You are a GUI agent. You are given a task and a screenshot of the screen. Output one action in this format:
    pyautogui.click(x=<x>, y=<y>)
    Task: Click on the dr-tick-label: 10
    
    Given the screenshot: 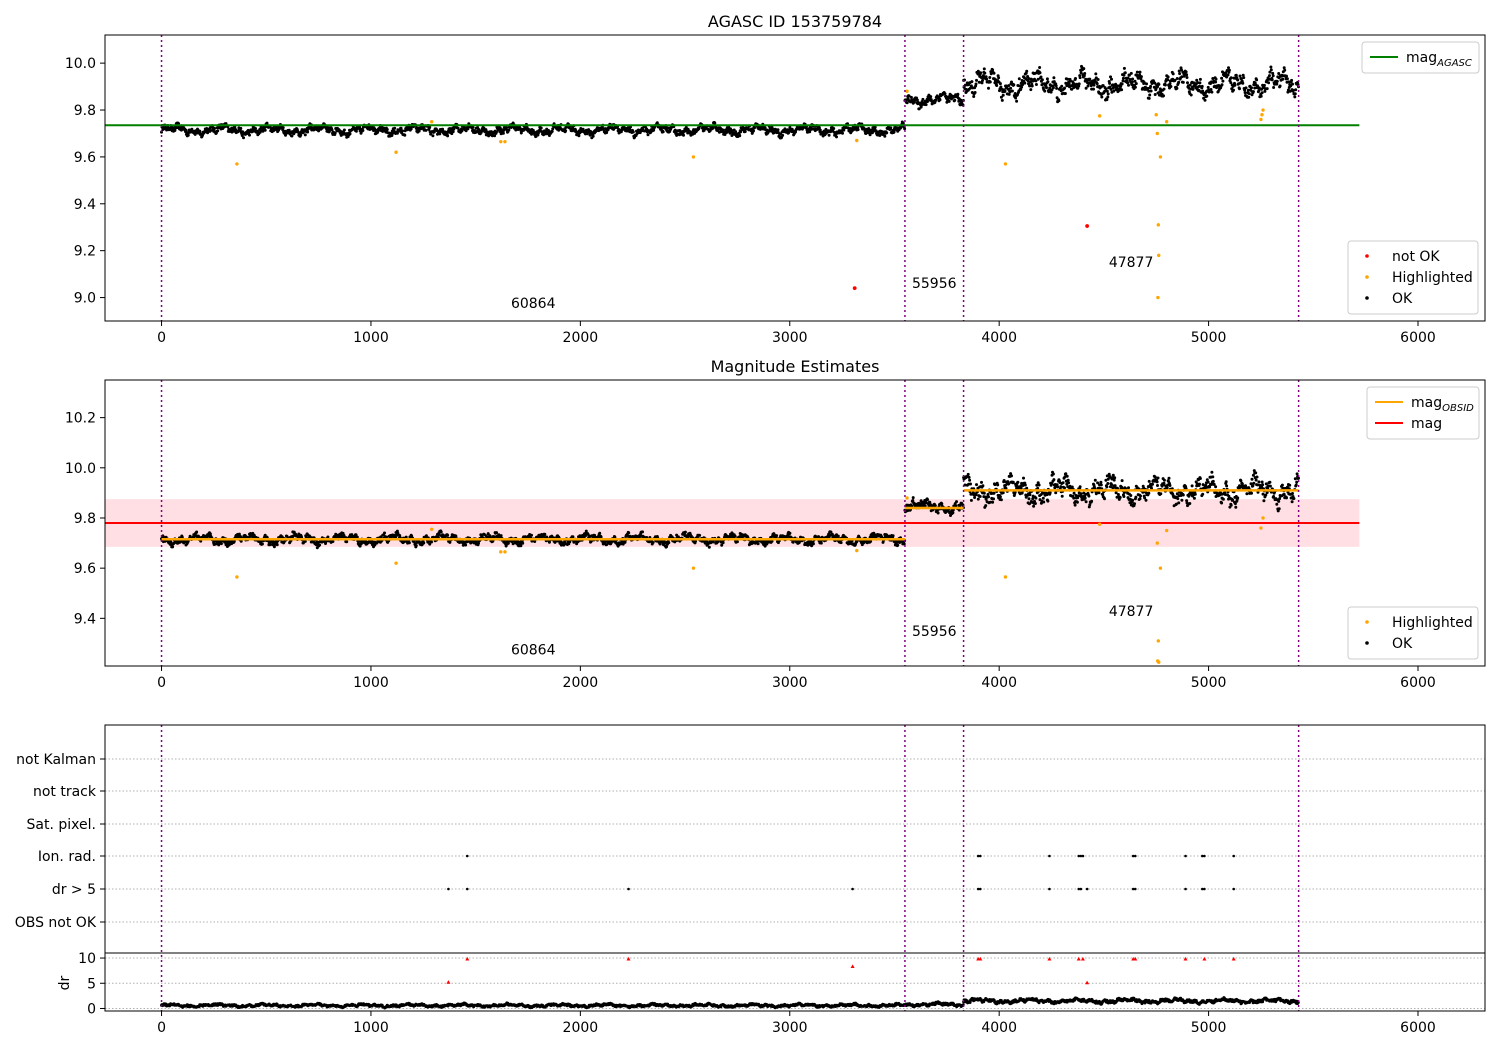 What is the action you would take?
    pyautogui.click(x=87, y=959)
    